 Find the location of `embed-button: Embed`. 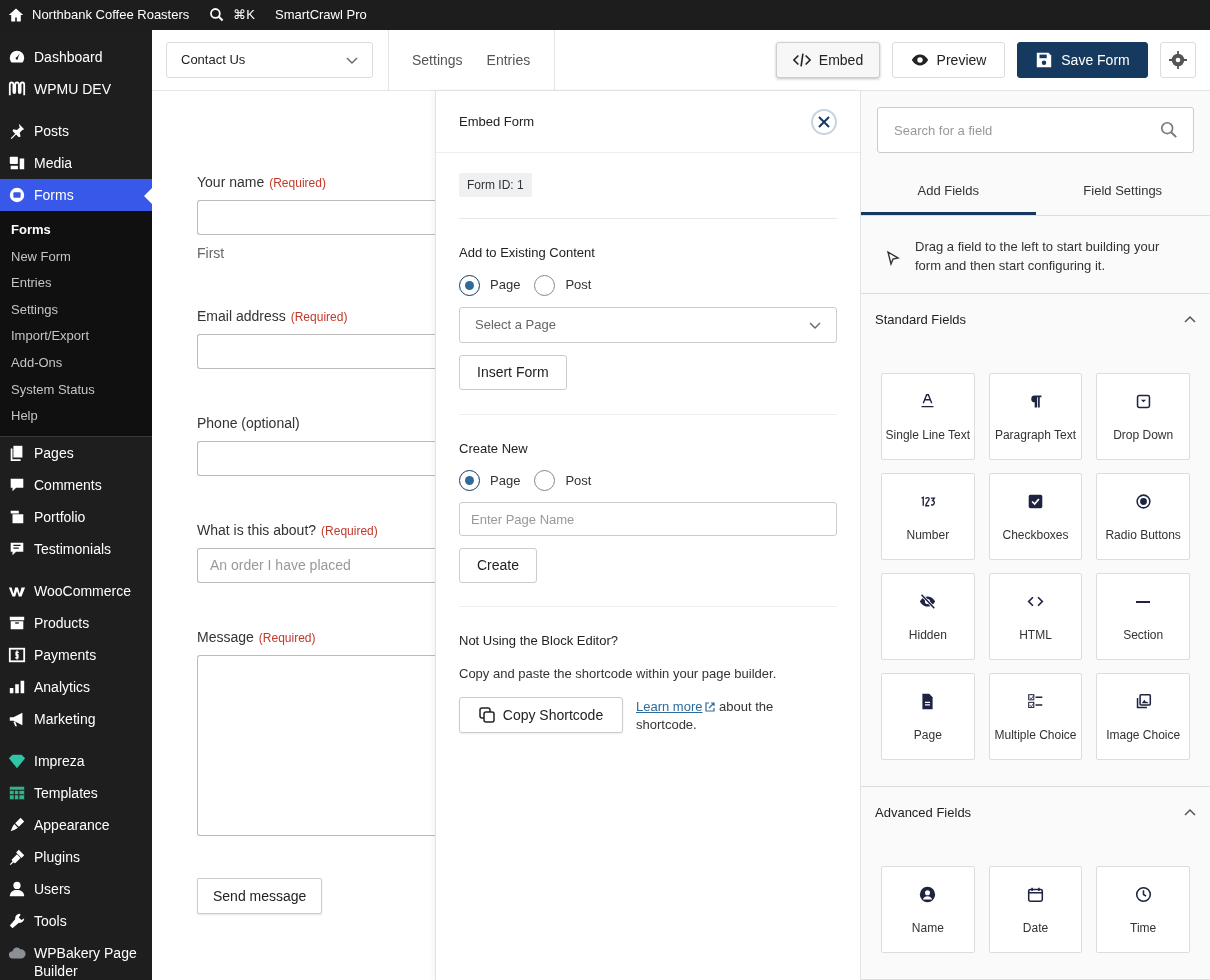

embed-button: Embed is located at coordinates (828, 60).